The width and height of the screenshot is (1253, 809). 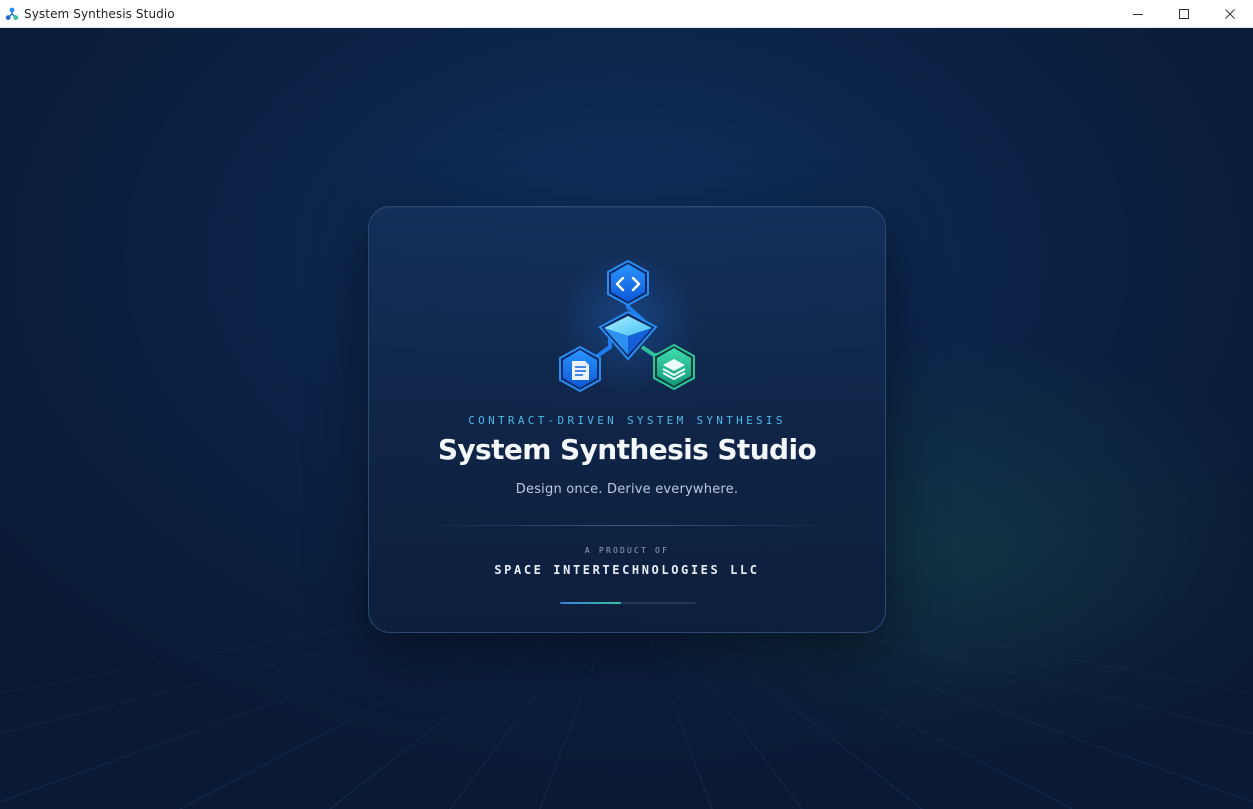 I want to click on minimize-button, so click(x=1138, y=14).